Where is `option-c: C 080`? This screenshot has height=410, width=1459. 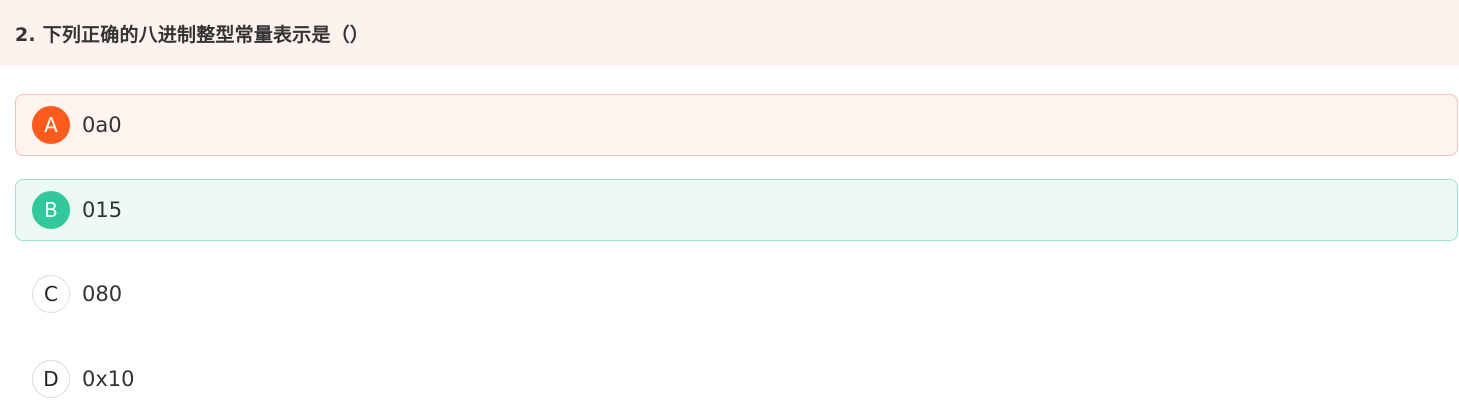
option-c: C 080 is located at coordinates (736, 294).